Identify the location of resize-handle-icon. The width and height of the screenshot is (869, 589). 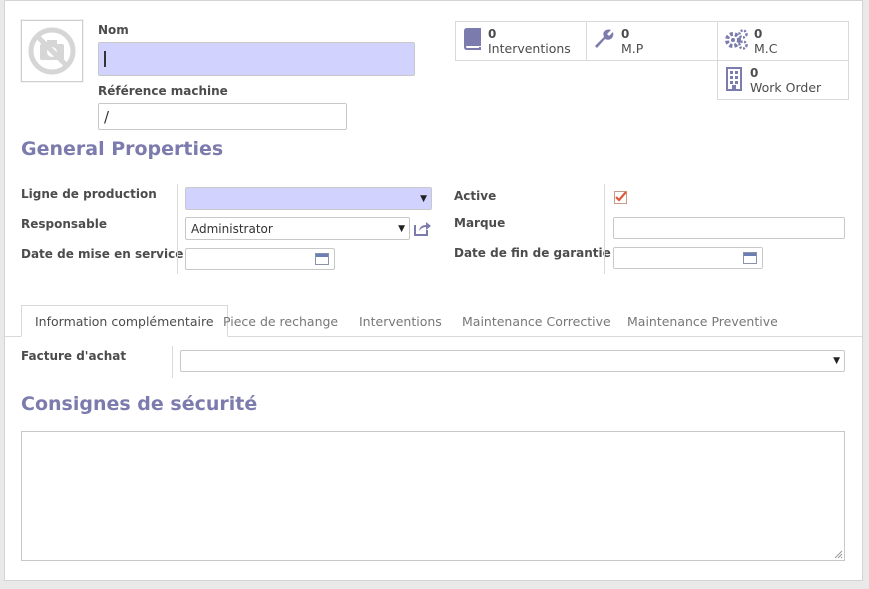
(838, 554).